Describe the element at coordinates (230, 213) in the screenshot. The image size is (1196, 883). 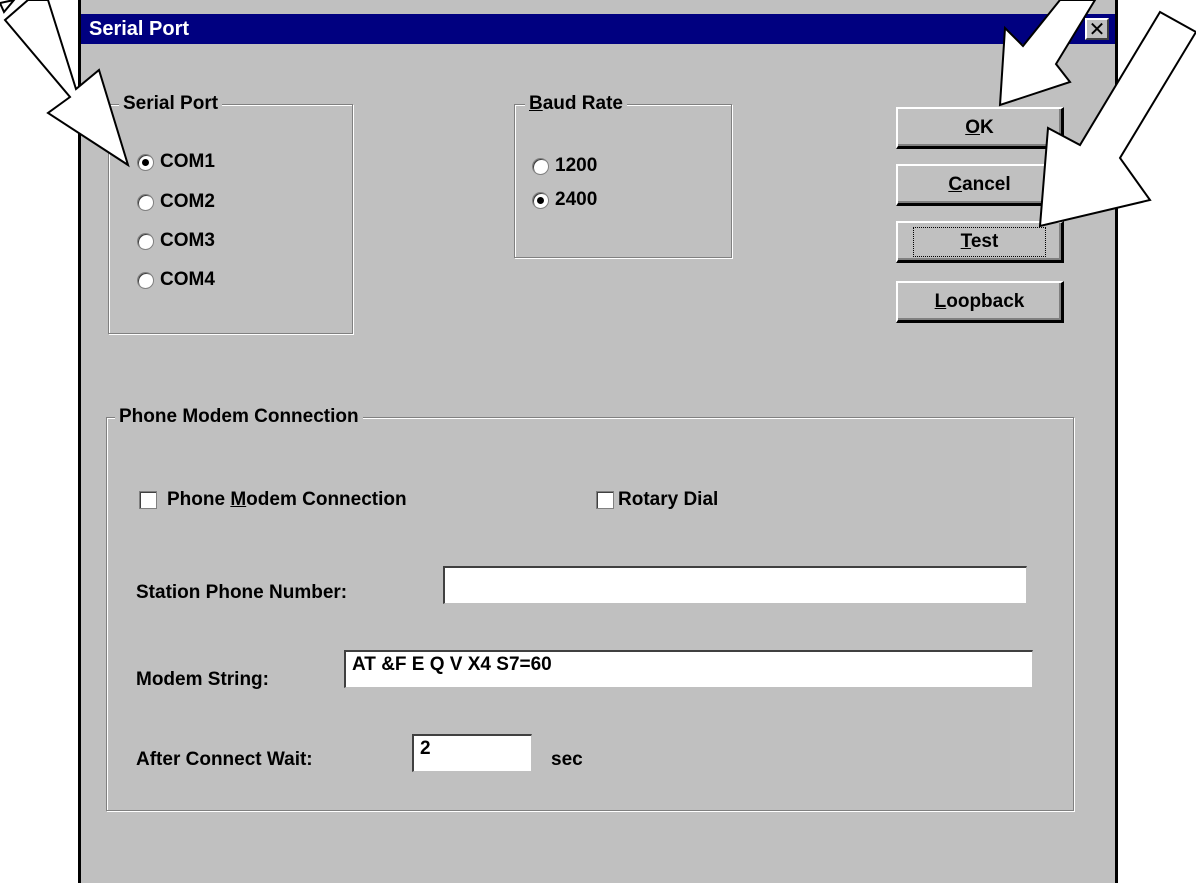
I see `serial-port-group: Serial Port COM1 COM2 COM3 COM4` at that location.